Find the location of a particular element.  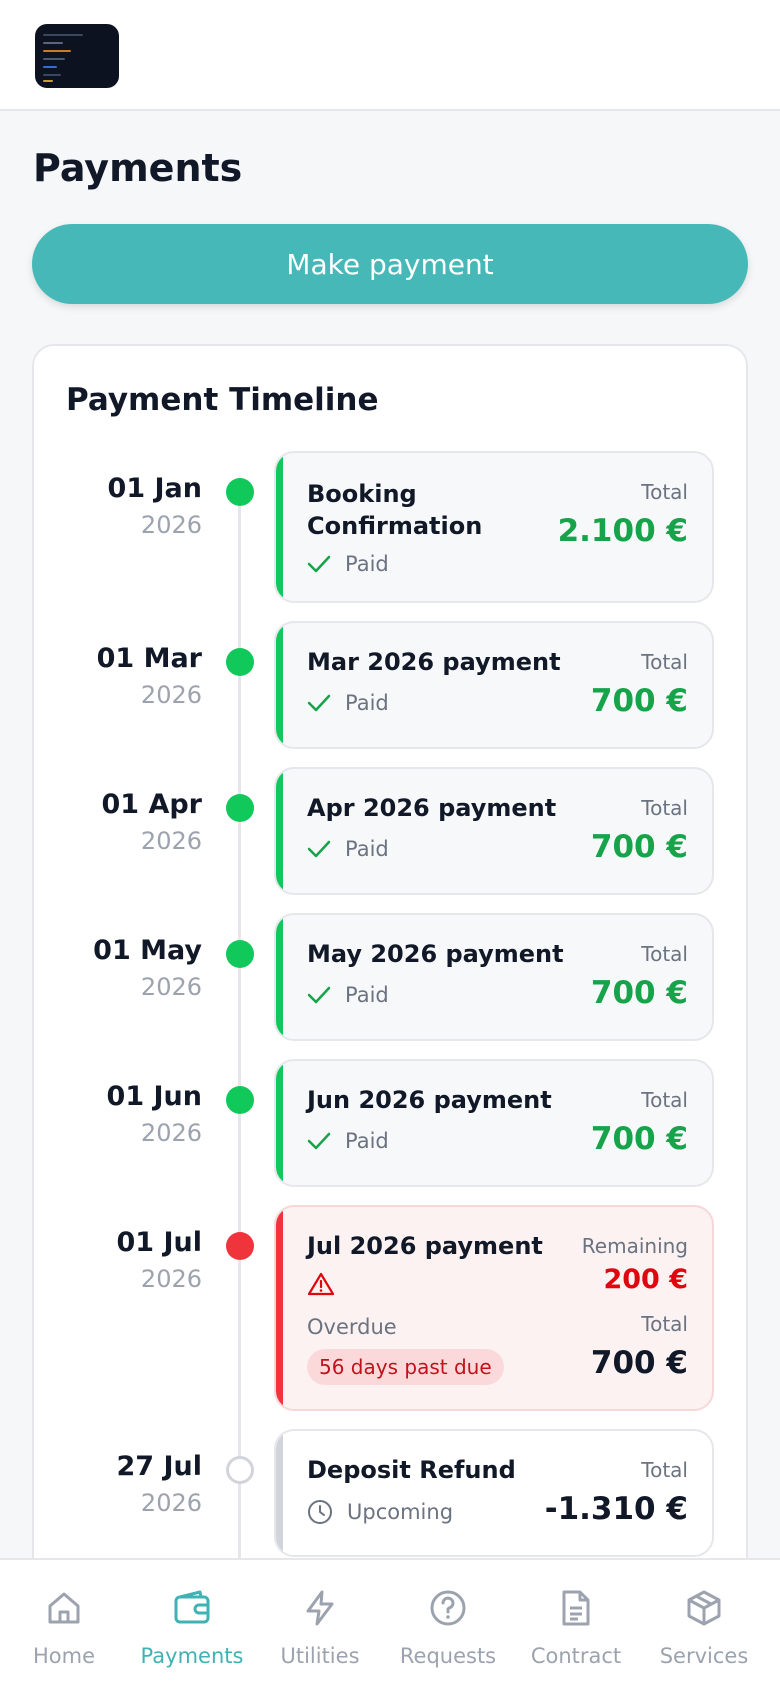

make-payment-button: Make payment is located at coordinates (390, 264).